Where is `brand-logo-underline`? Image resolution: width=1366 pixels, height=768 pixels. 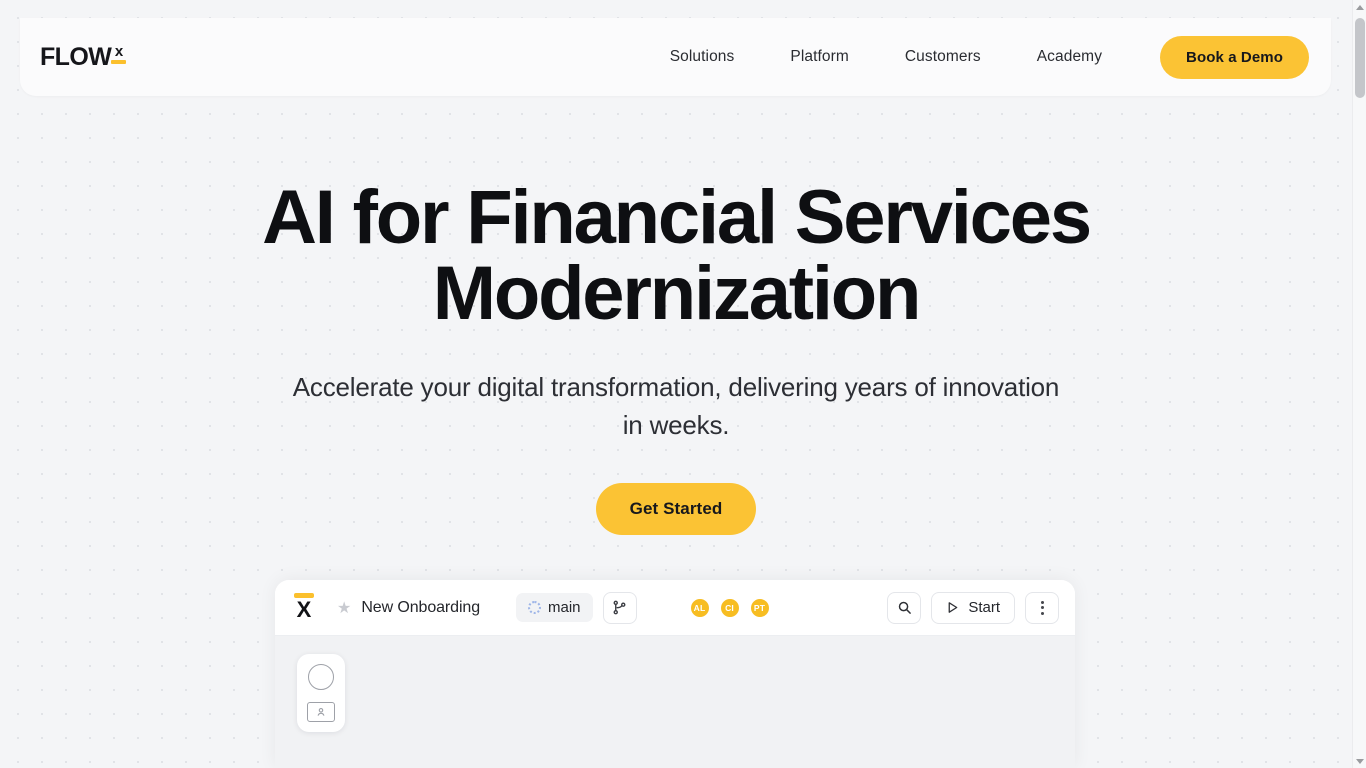
brand-logo-underline is located at coordinates (119, 62).